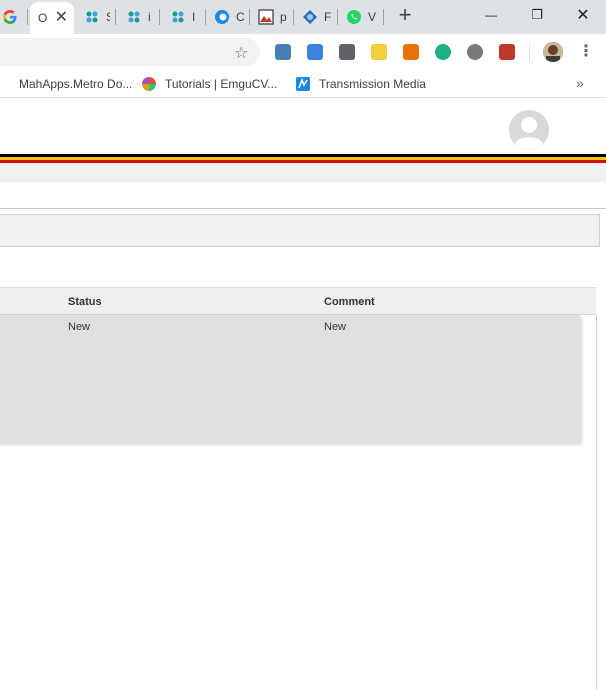  I want to click on status-cell: New, so click(79, 327).